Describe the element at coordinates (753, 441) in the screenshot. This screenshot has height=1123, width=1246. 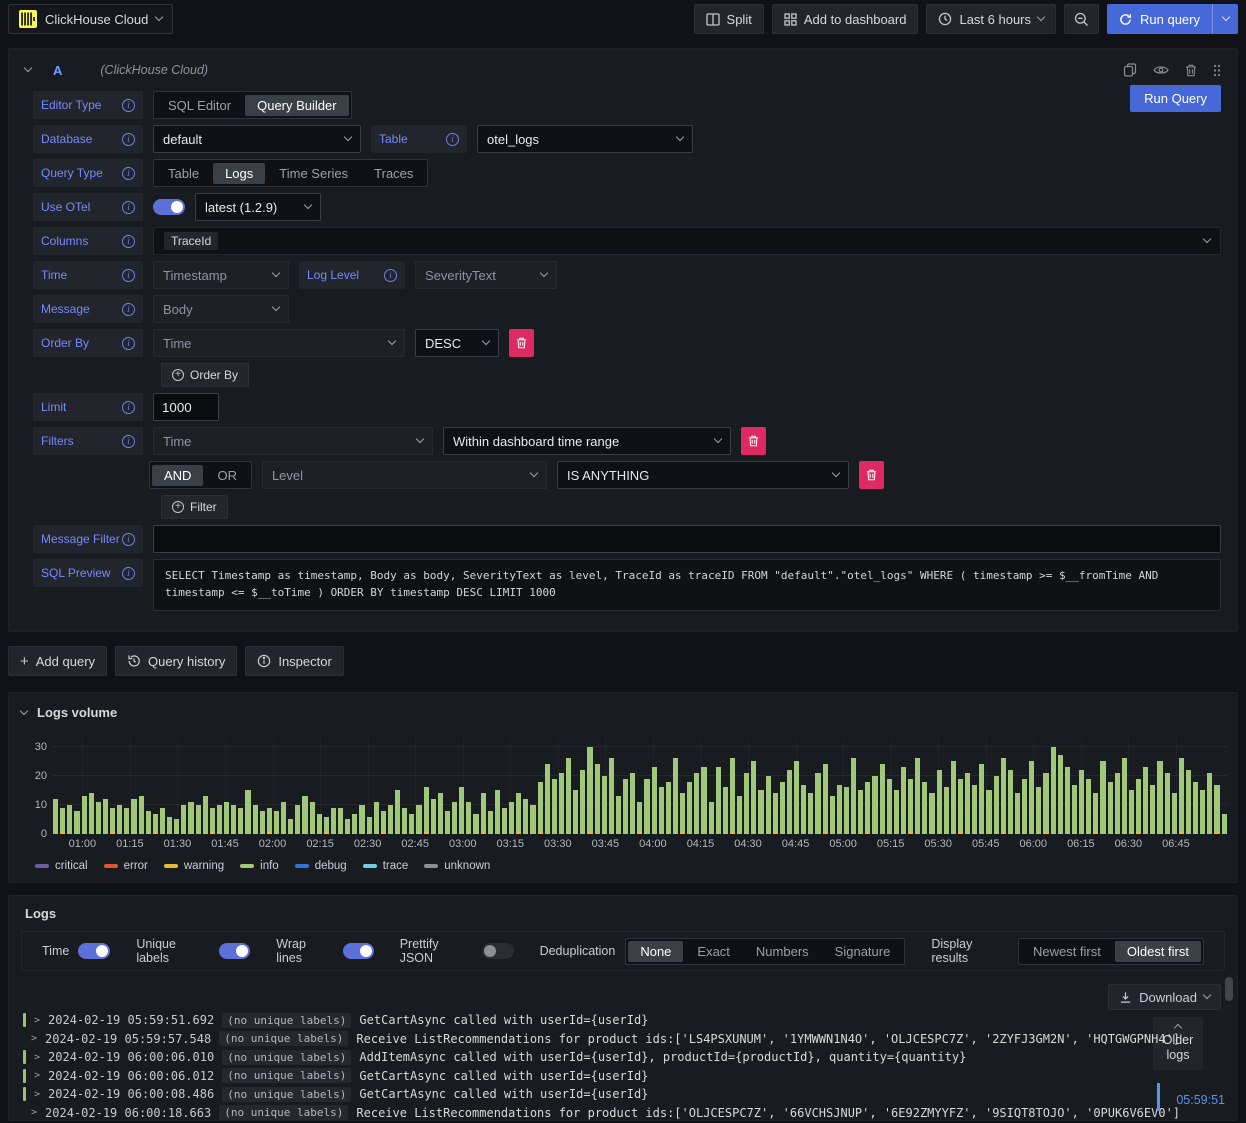
I see `remove-filter-button` at that location.